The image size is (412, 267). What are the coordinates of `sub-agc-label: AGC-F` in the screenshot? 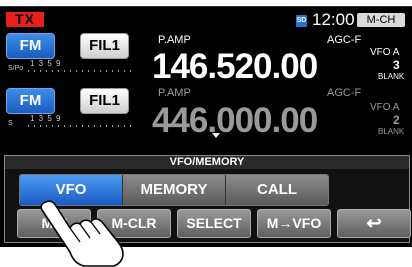 It's located at (344, 93).